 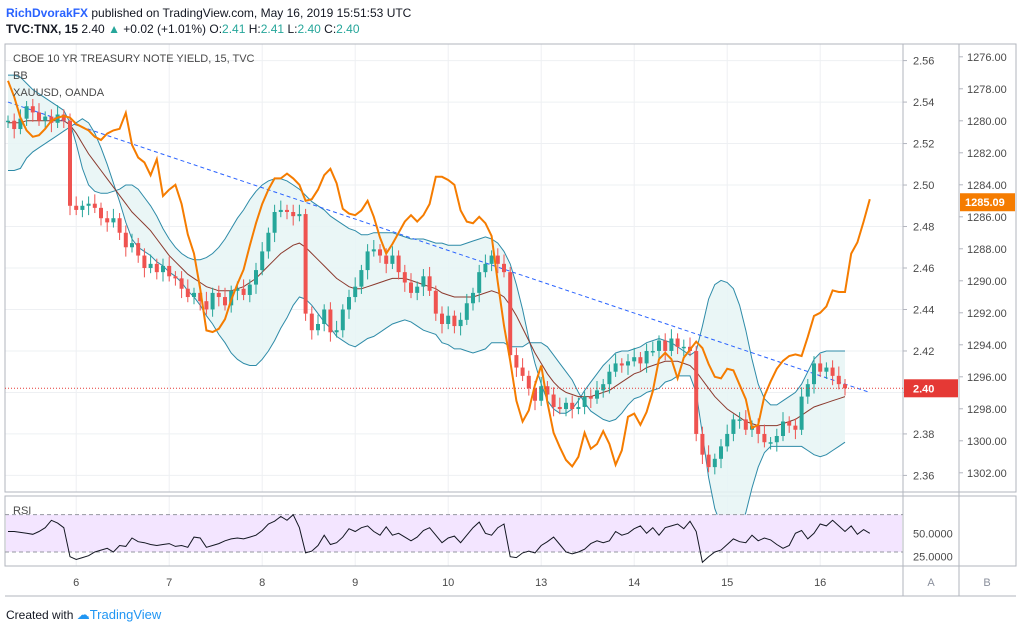 What do you see at coordinates (923, 352) in the screenshot?
I see `left-tick-label: 2.42` at bounding box center [923, 352].